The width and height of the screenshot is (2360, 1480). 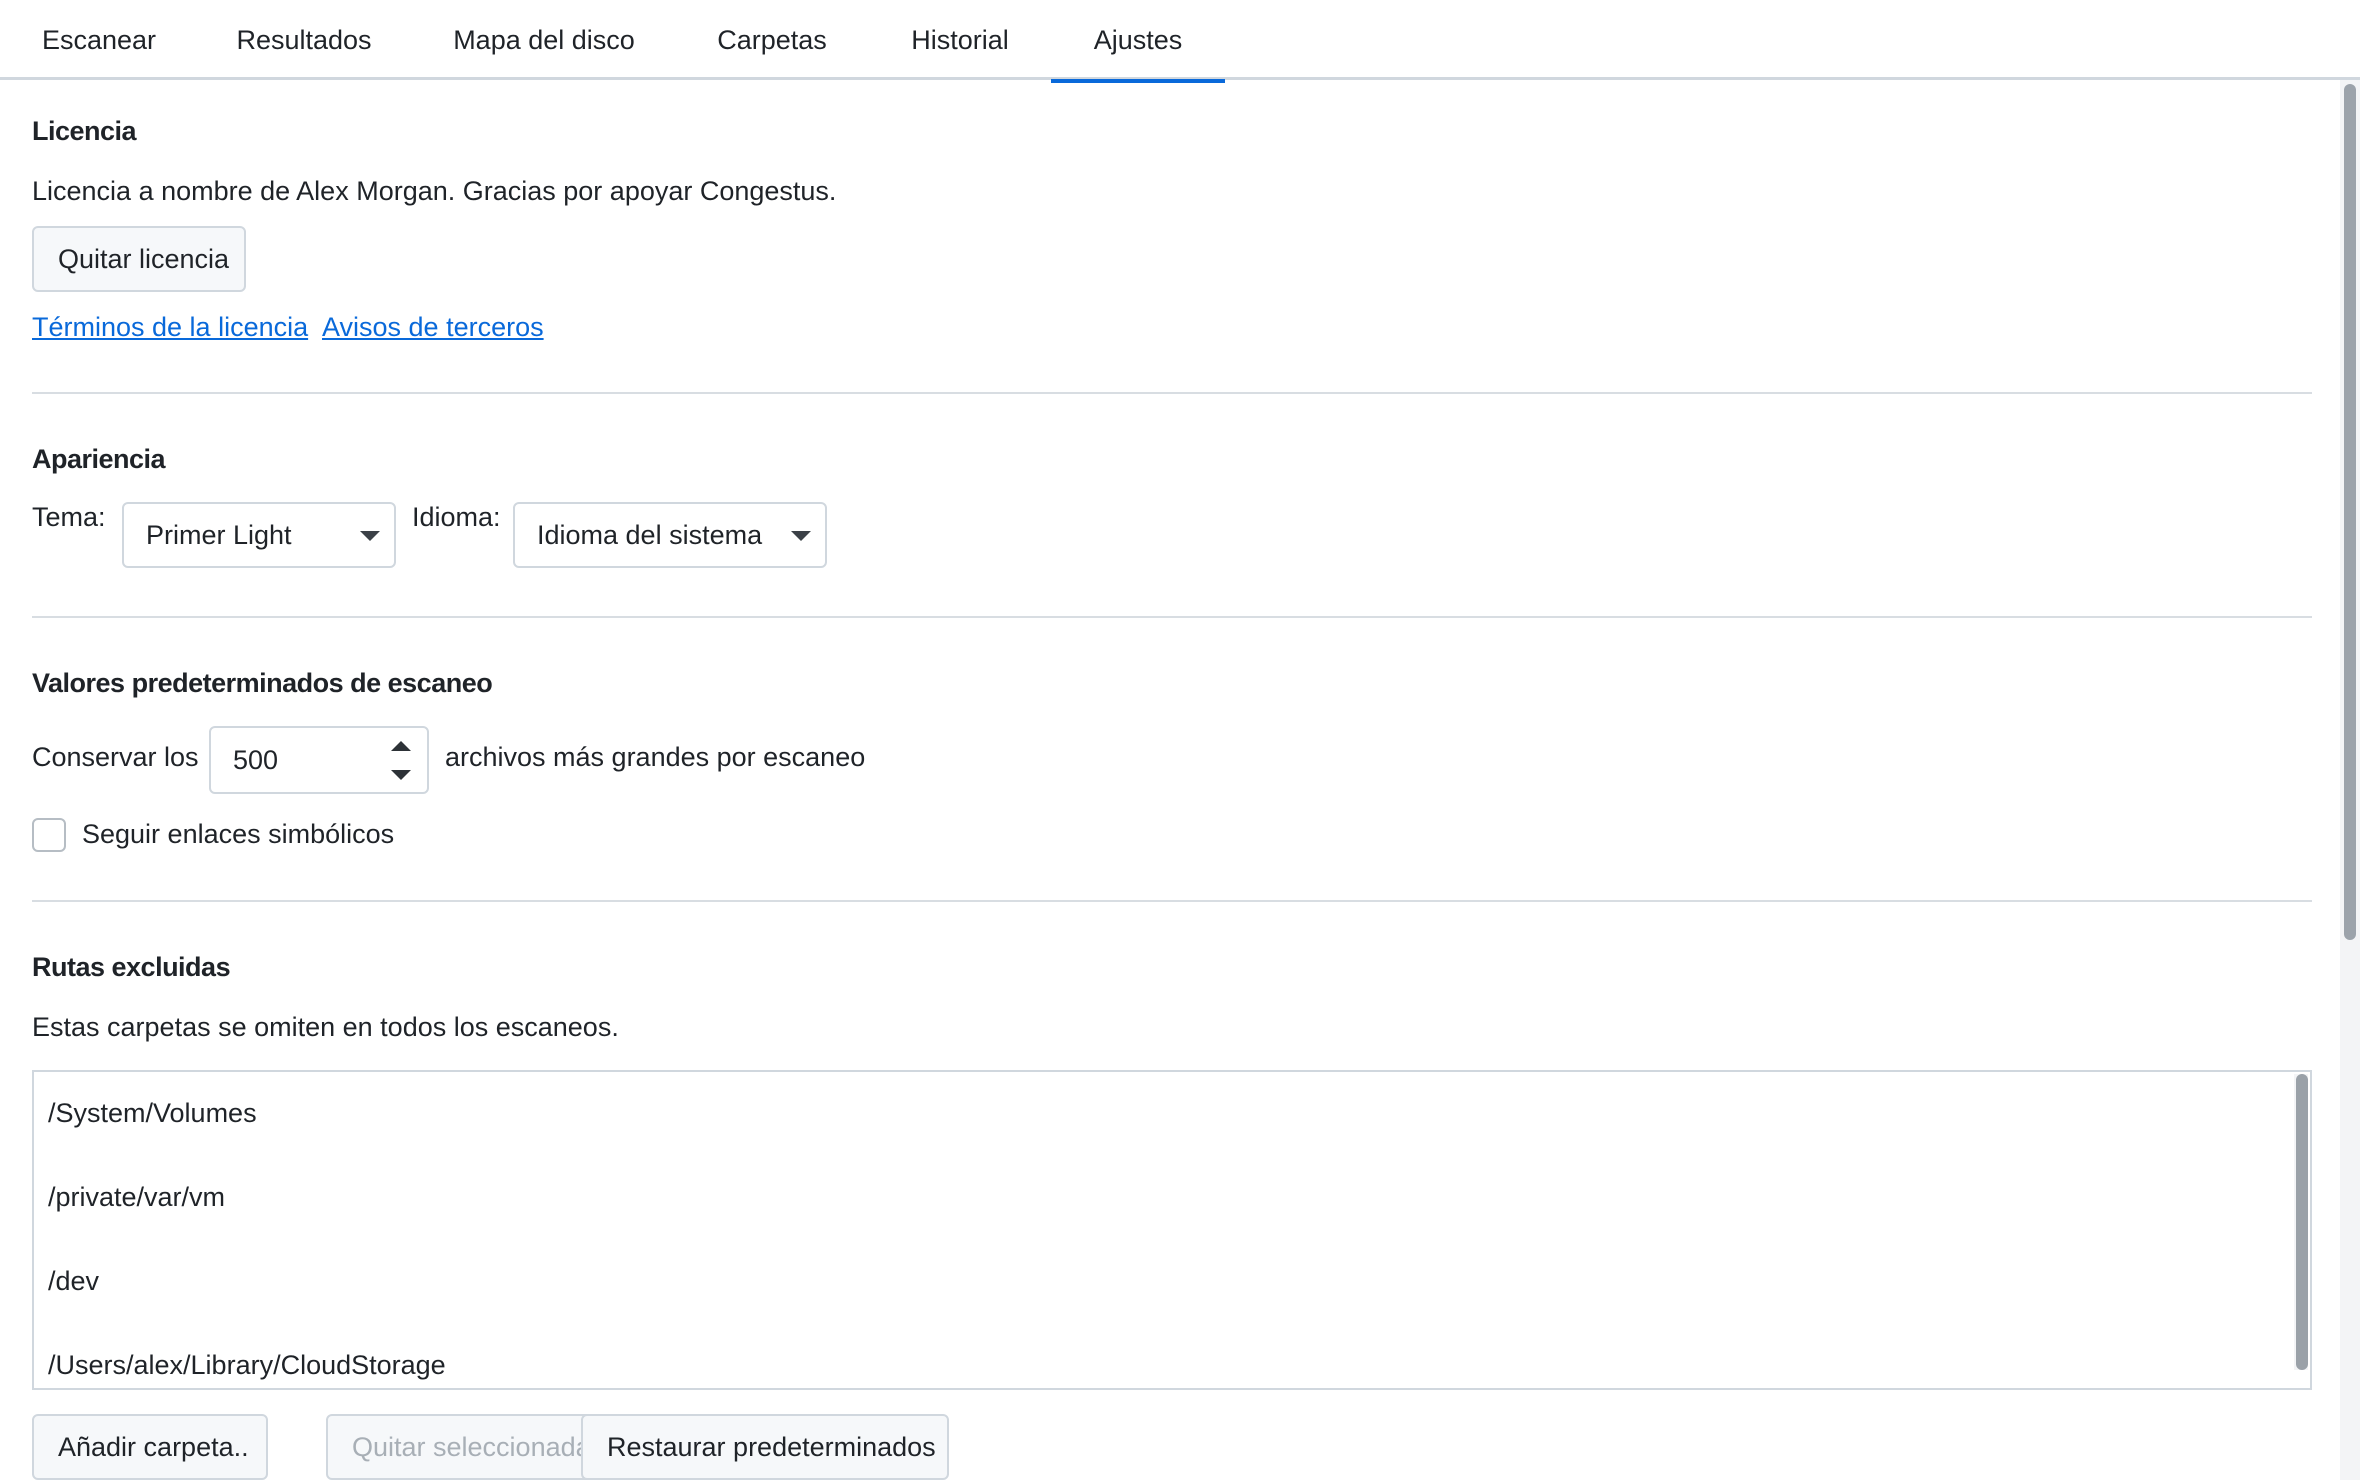 What do you see at coordinates (136, 1197) in the screenshot?
I see `list-item: /private/var/vm` at bounding box center [136, 1197].